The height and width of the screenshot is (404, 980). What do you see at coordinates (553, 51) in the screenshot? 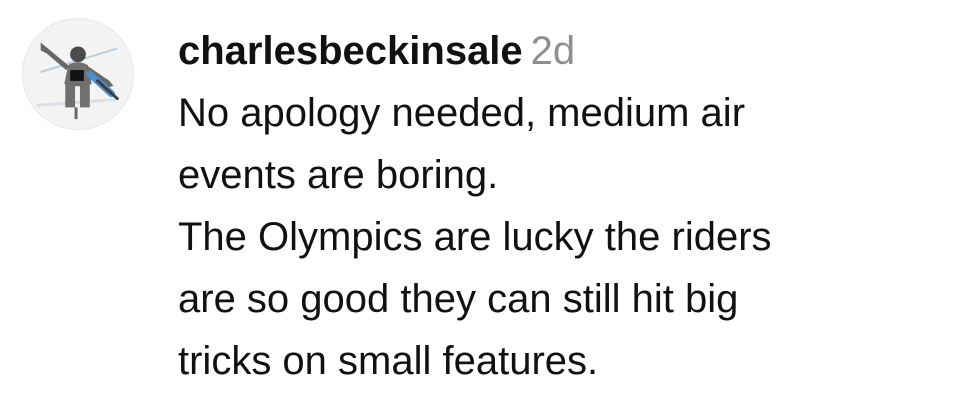
I see `timestamp: 2d` at bounding box center [553, 51].